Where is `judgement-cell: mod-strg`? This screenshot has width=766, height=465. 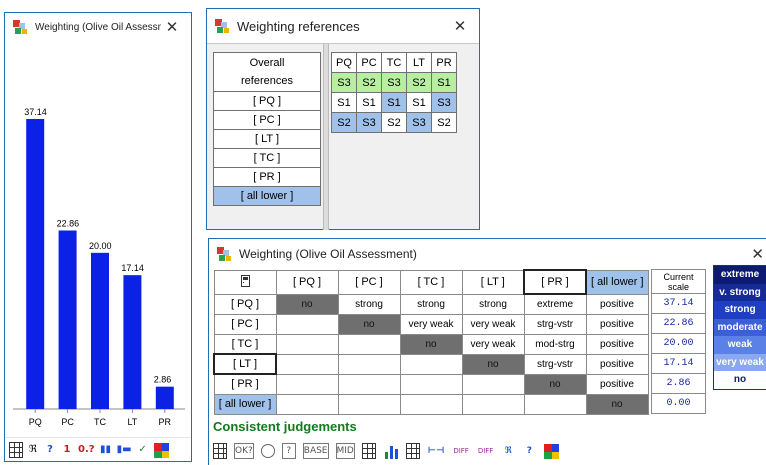 judgement-cell: mod-strg is located at coordinates (555, 344).